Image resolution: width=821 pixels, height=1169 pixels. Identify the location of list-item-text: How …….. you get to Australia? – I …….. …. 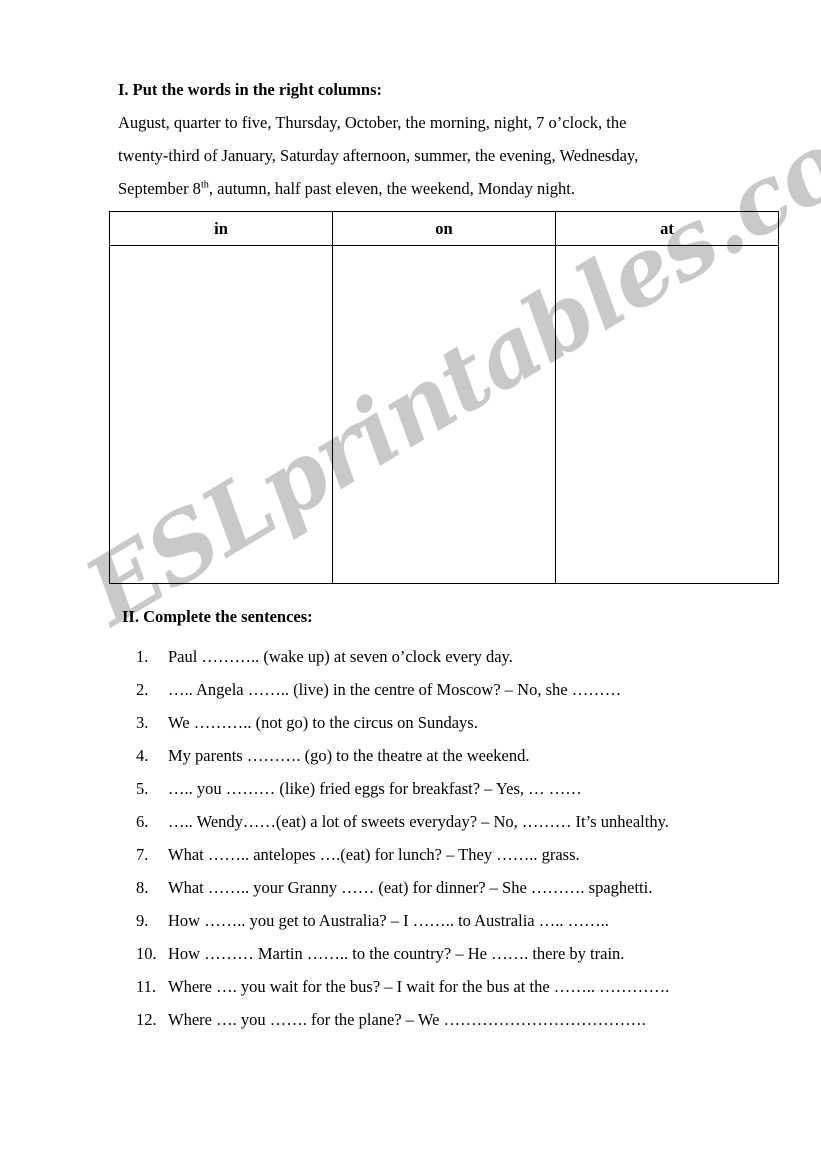
(388, 920).